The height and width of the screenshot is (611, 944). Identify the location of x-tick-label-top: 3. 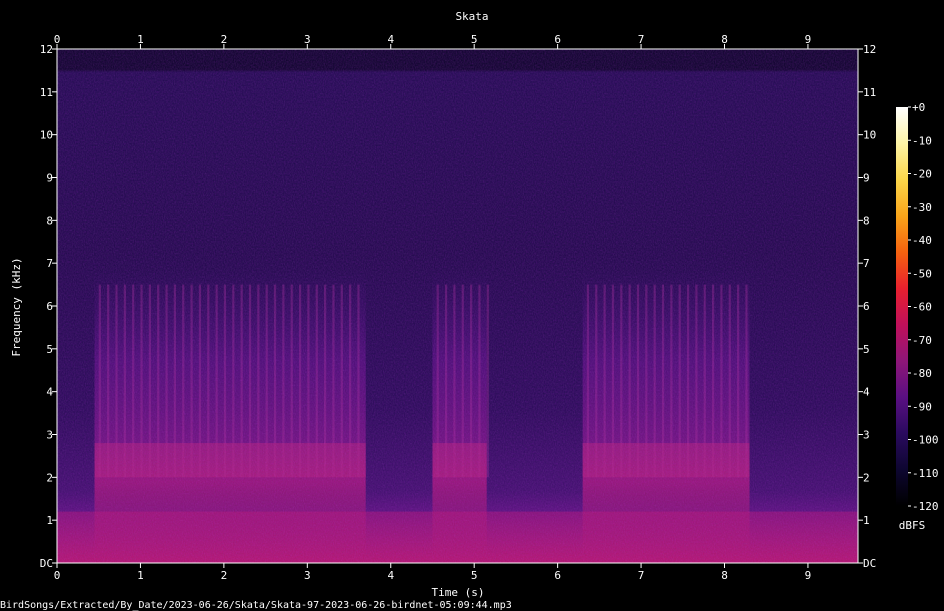
(307, 39).